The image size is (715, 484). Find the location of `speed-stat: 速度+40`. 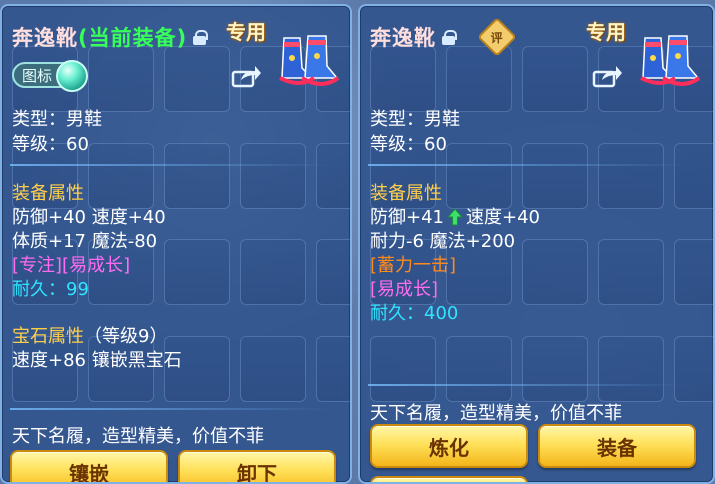

speed-stat: 速度+40 is located at coordinates (503, 217).